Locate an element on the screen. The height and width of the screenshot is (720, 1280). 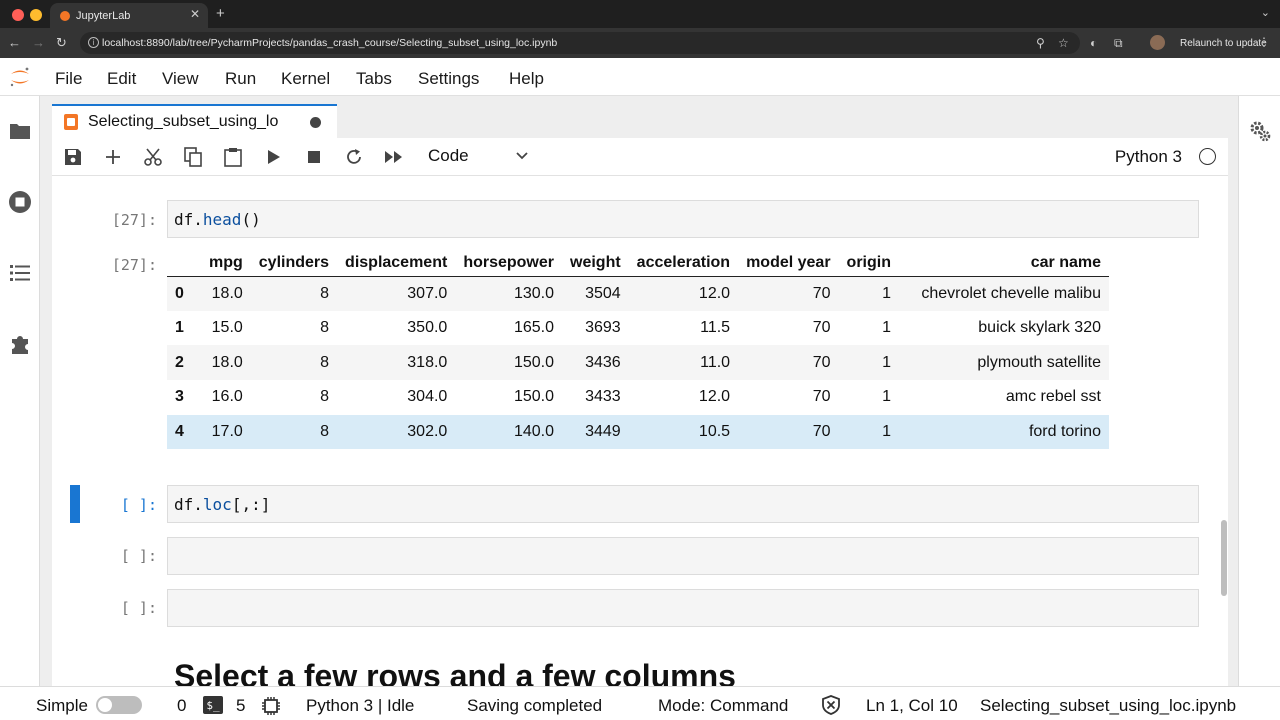
terminal-icon: $_ is located at coordinates (213, 705).